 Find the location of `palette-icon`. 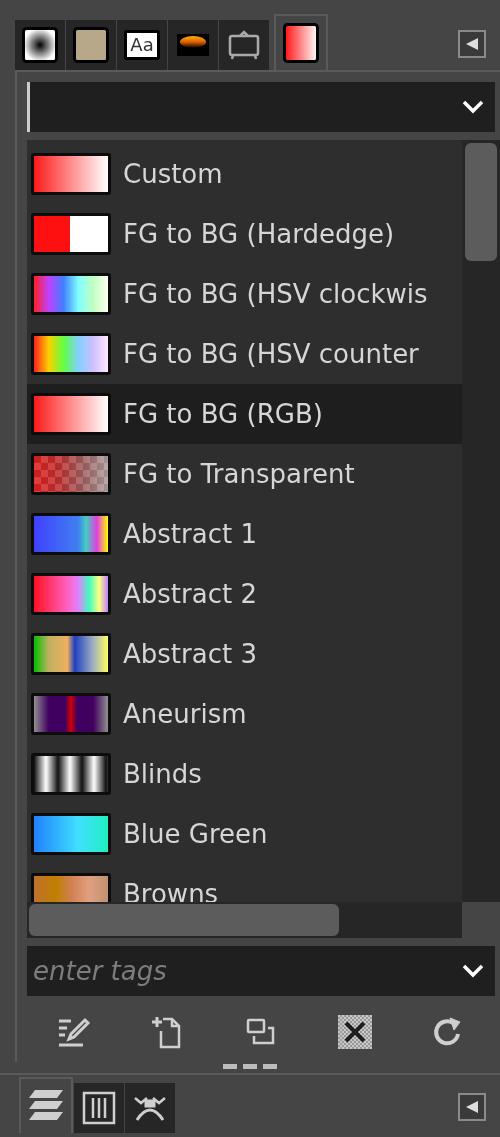

palette-icon is located at coordinates (193, 45).